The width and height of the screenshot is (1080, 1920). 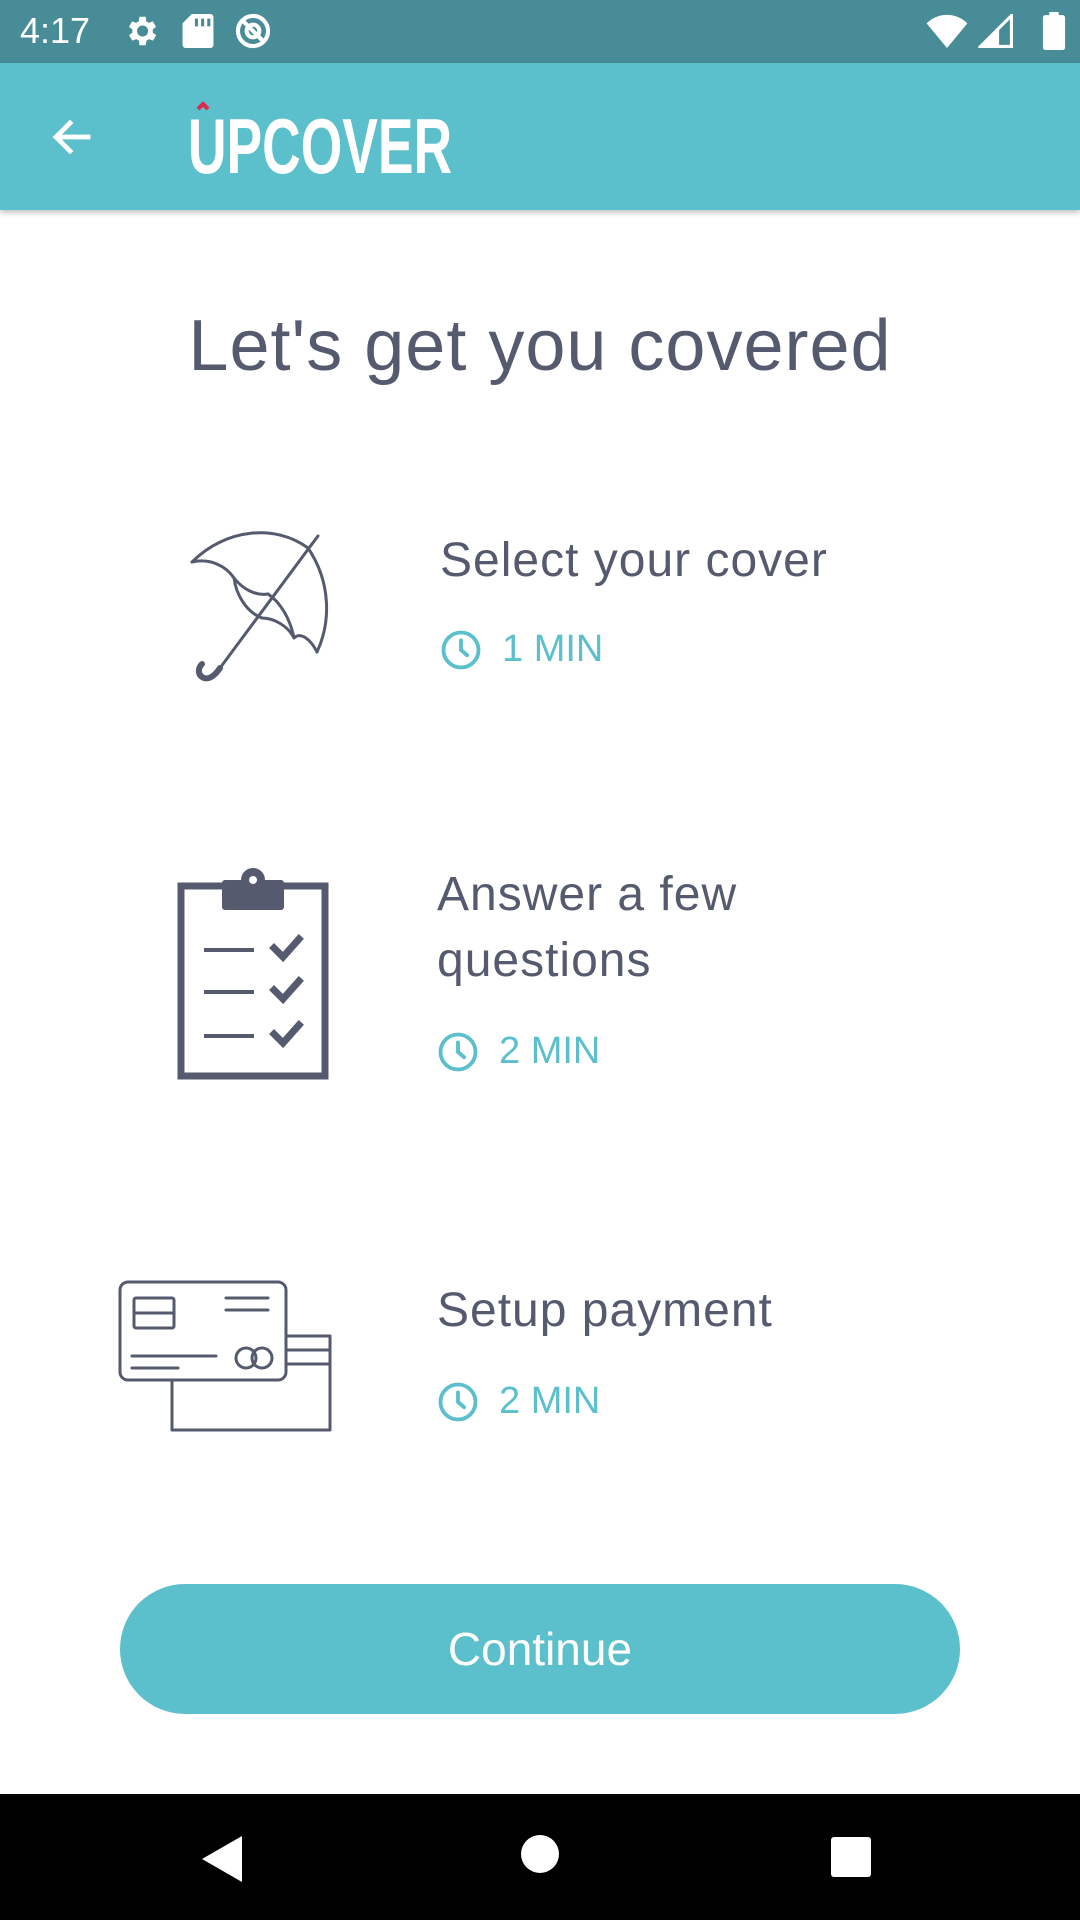 What do you see at coordinates (256, 604) in the screenshot?
I see `umbrella-icon` at bounding box center [256, 604].